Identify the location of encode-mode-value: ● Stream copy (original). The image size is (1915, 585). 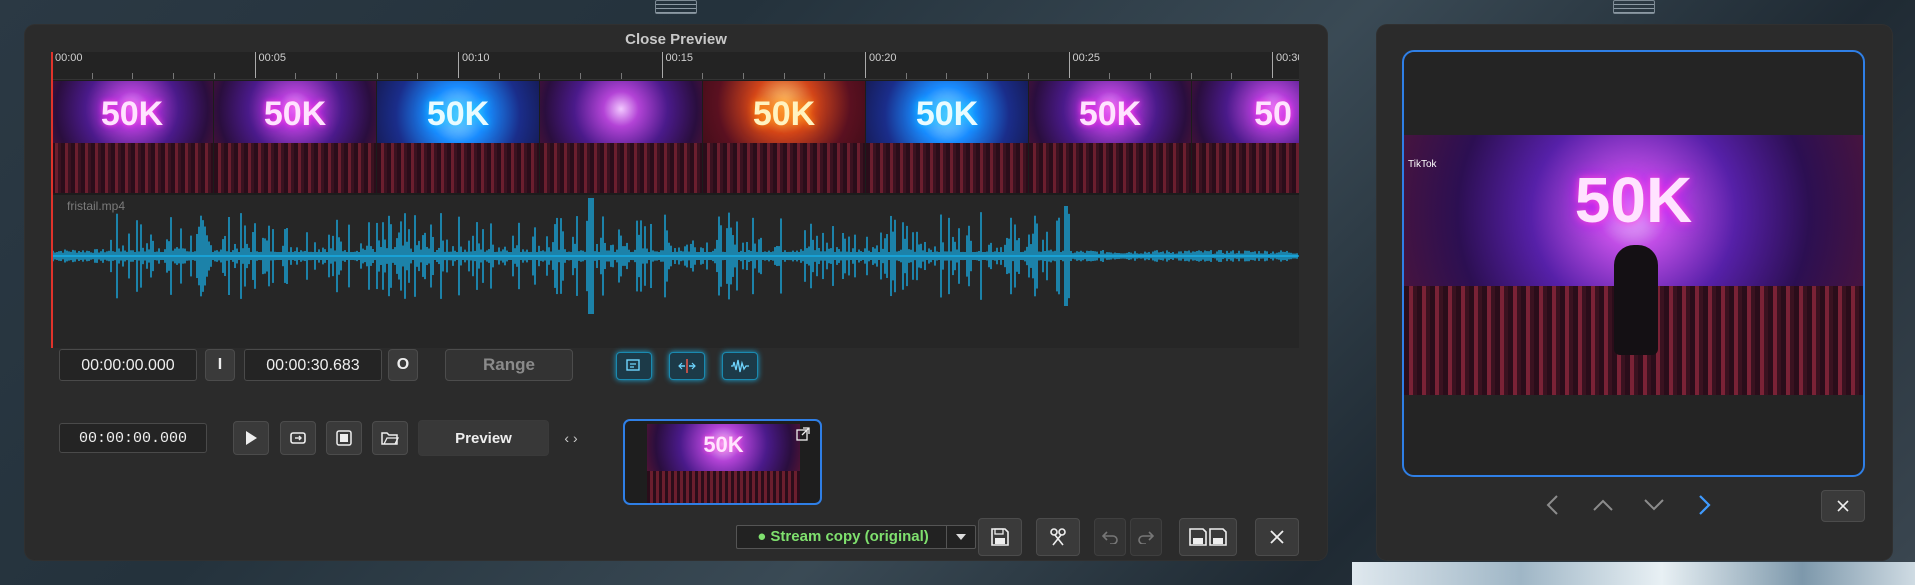
(843, 536).